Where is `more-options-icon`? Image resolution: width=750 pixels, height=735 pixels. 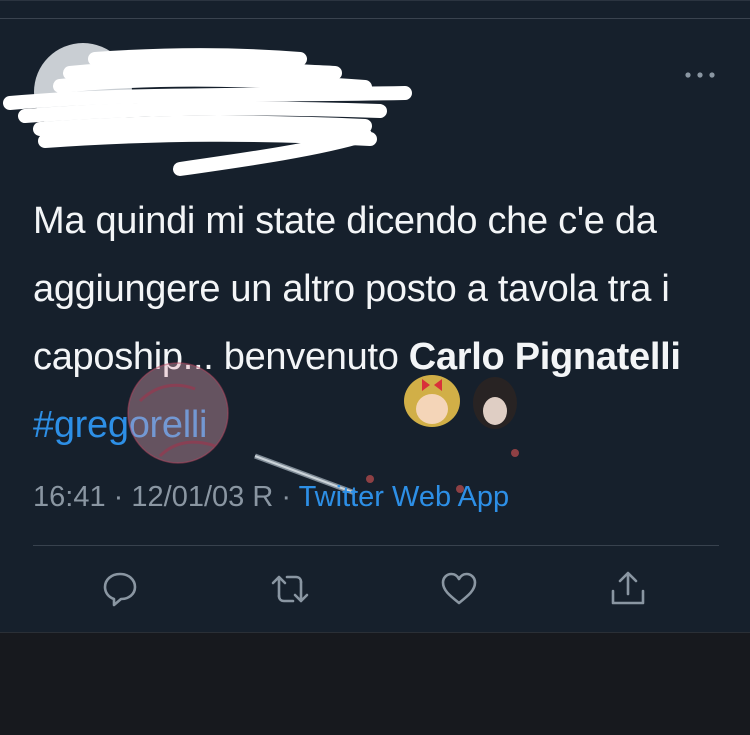 more-options-icon is located at coordinates (700, 75).